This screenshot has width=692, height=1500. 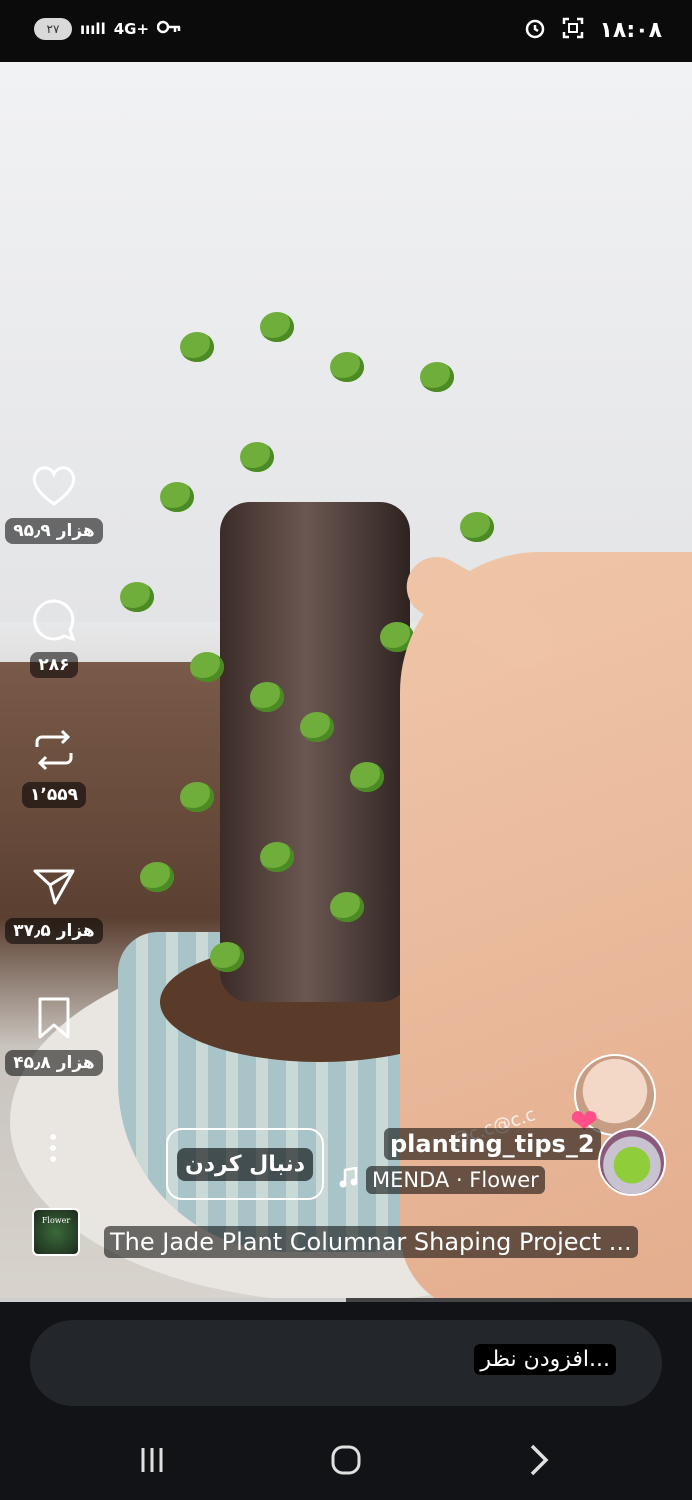 I want to click on follow-label: دنبال کردن, so click(x=245, y=1164).